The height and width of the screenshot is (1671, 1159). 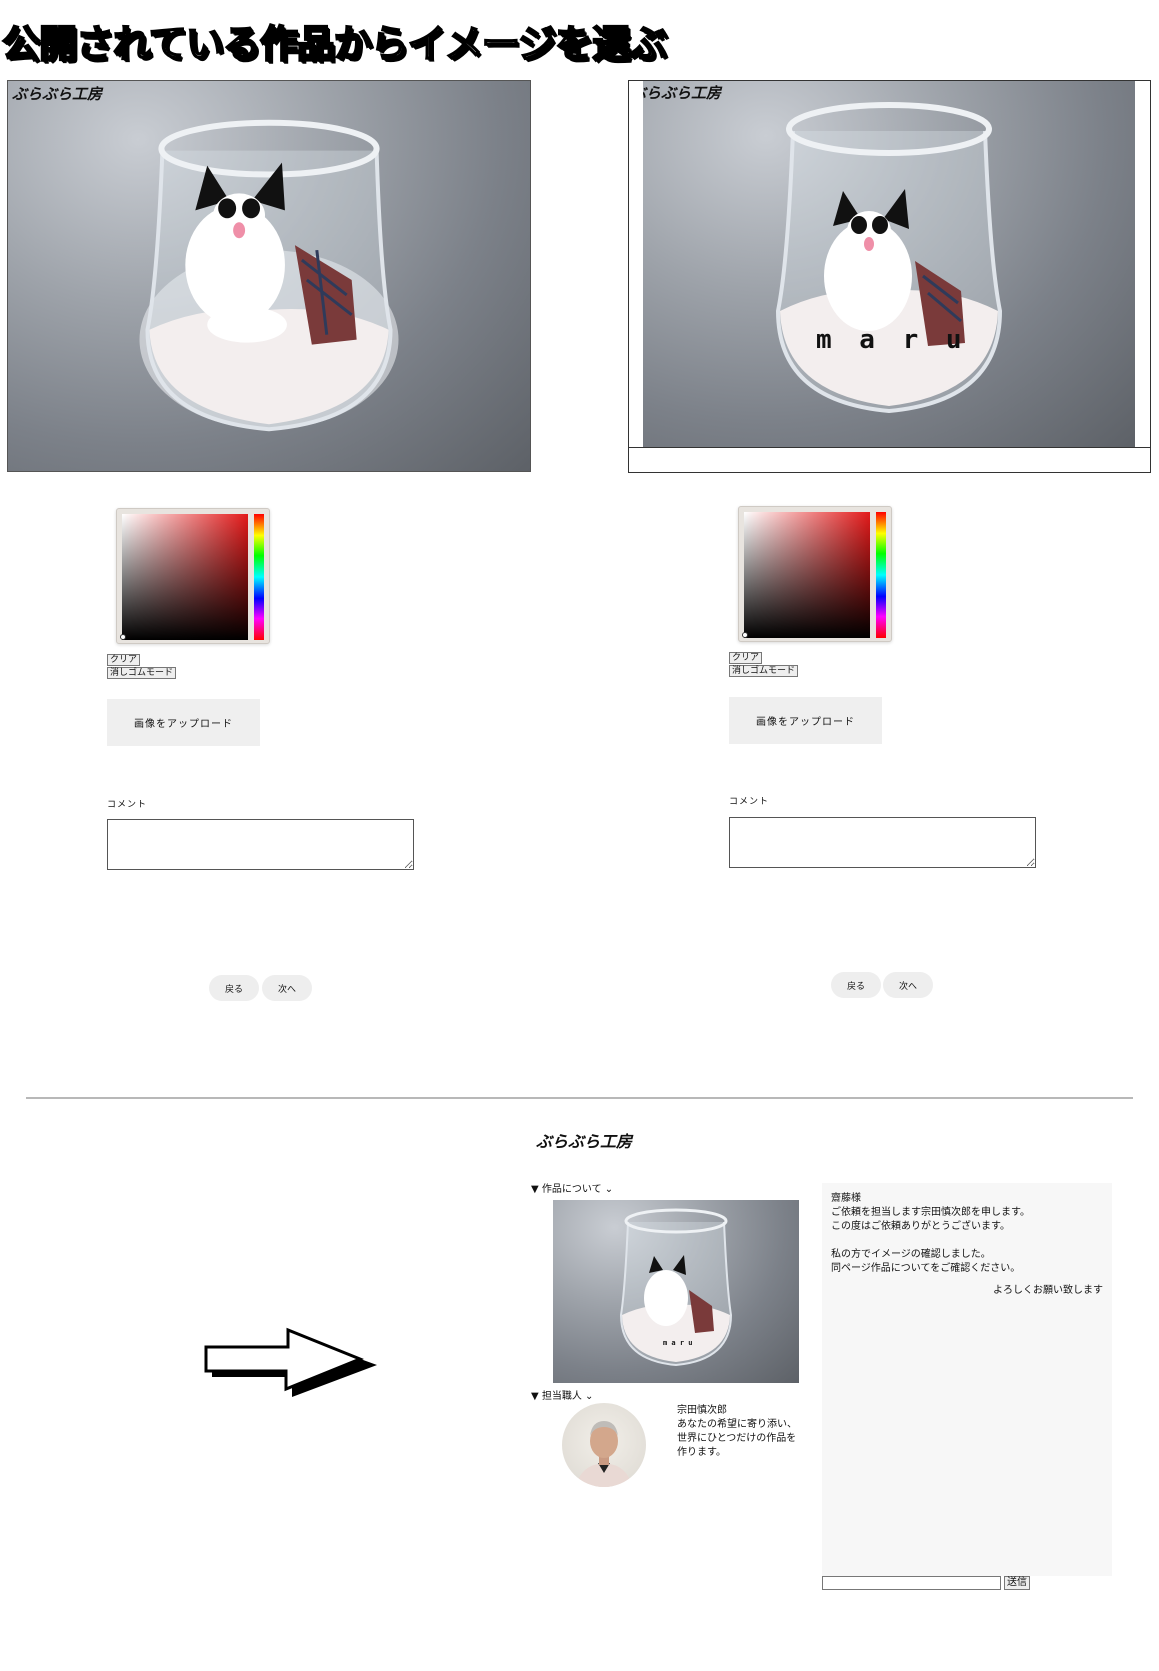 I want to click on craftsman-info: 宗田慎次郎 あなたの希望に寄り添い、世界にひとつだけの作品を作ります。, so click(x=741, y=1432).